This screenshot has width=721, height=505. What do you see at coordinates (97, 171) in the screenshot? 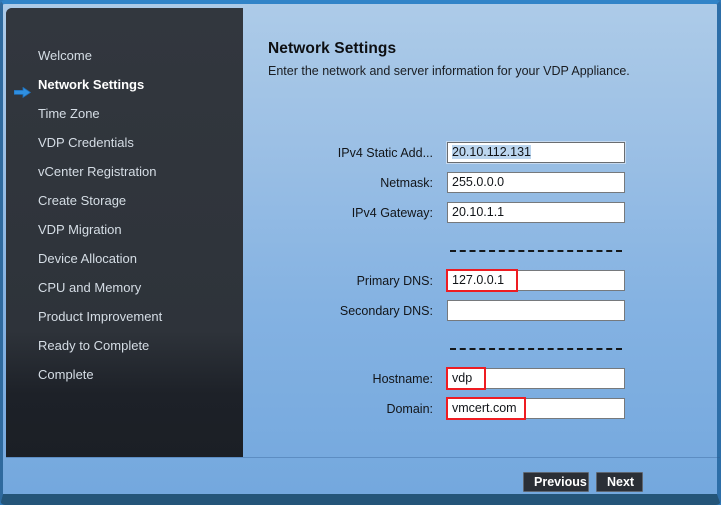
I see `sidebar-item-label: vCenter Registration` at bounding box center [97, 171].